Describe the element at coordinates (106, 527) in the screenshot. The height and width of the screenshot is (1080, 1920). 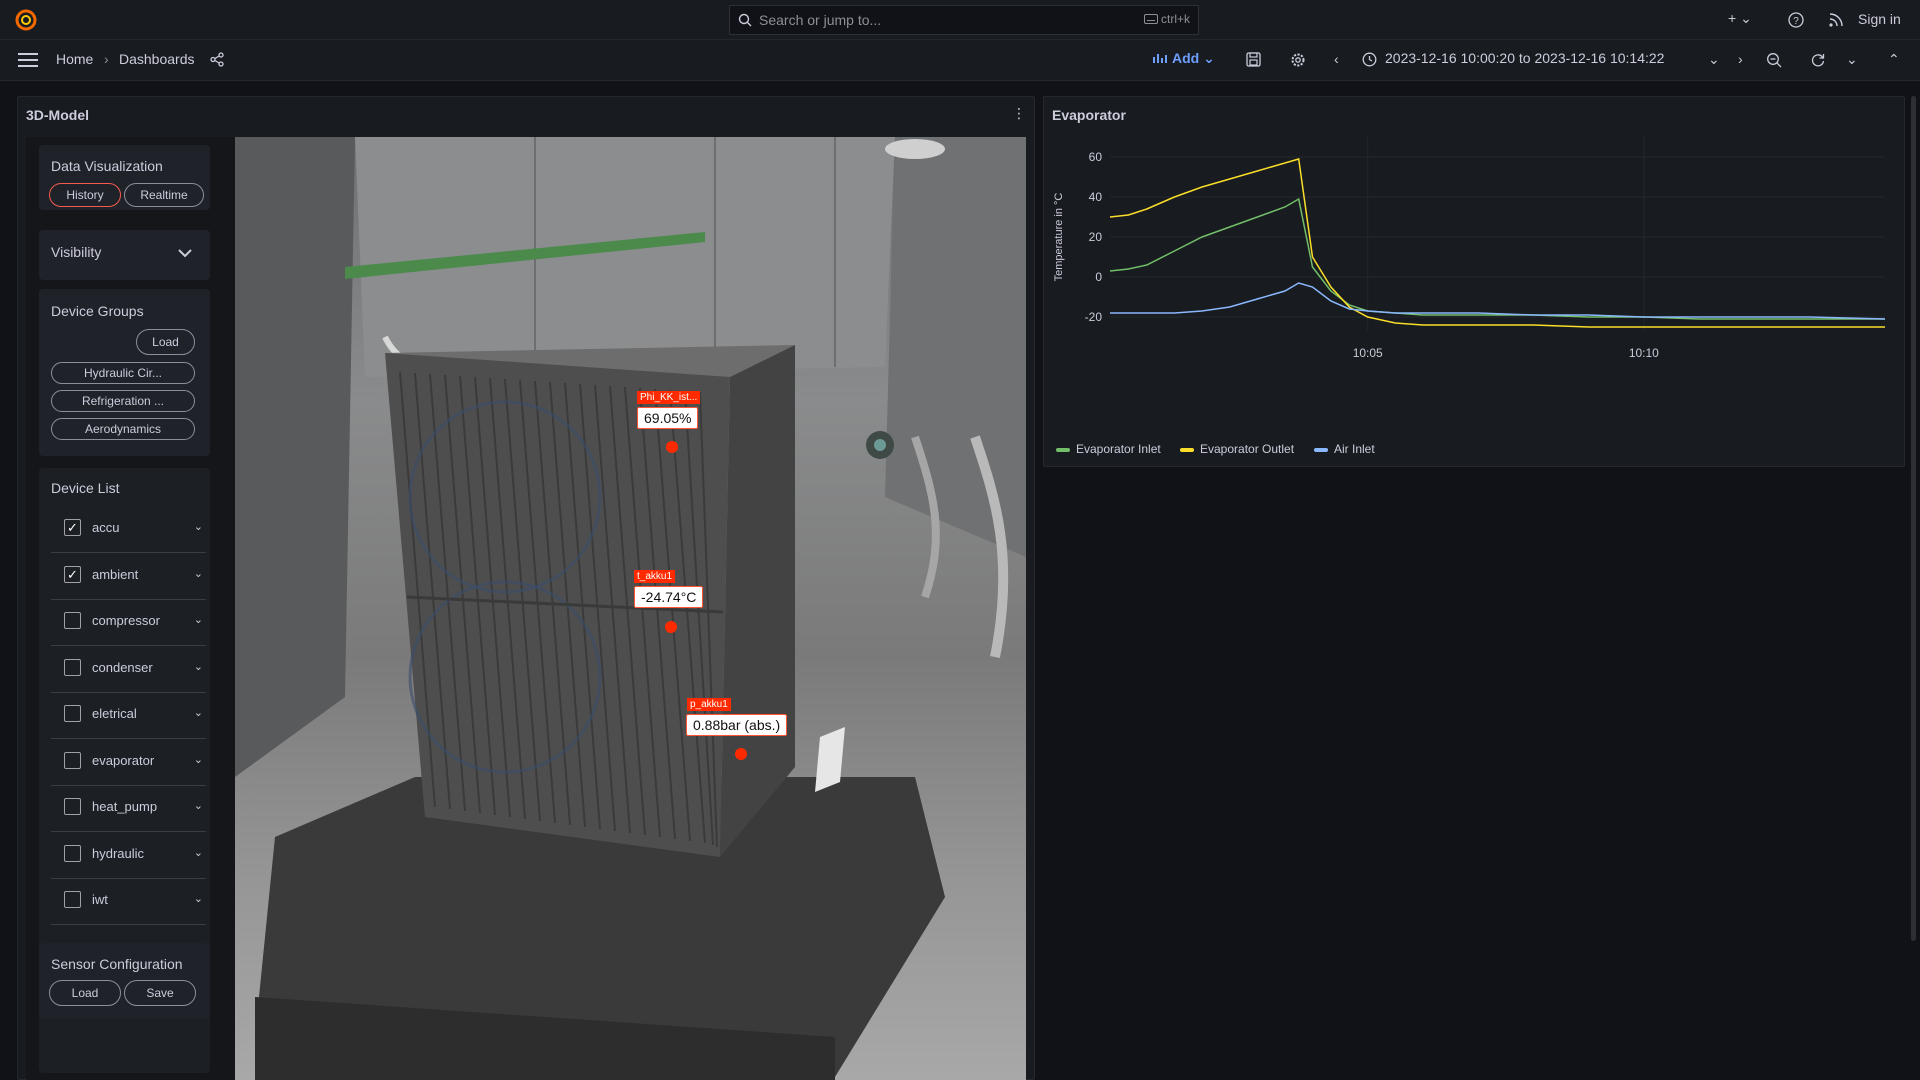
I see `device-label: accu` at that location.